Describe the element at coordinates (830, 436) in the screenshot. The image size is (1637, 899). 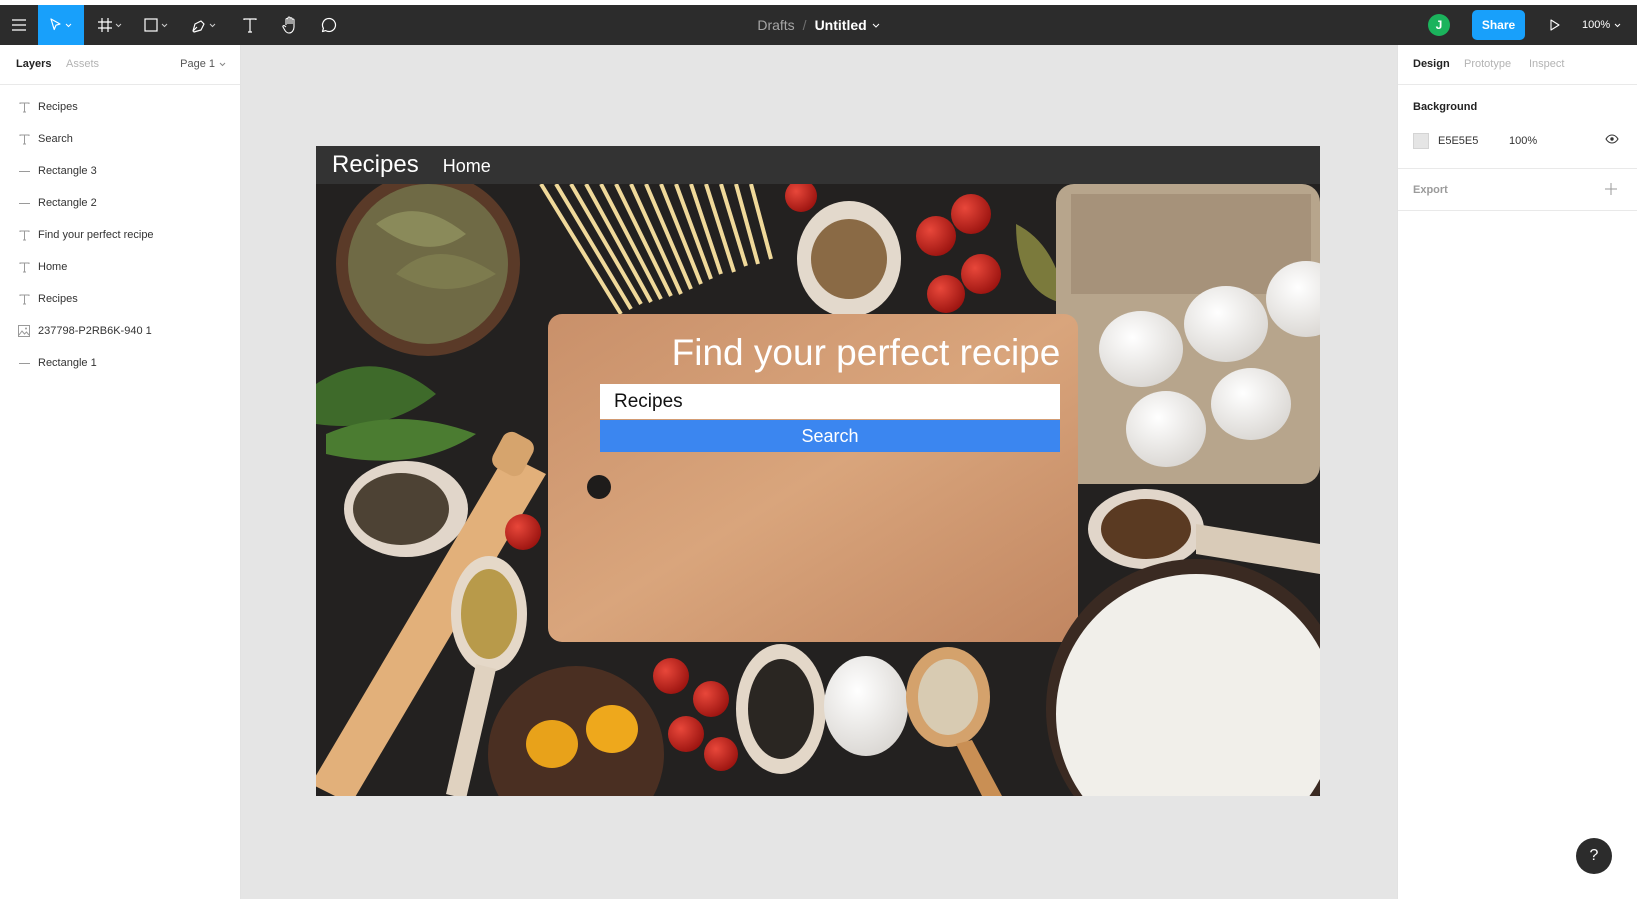
I see `search-button: Search` at that location.